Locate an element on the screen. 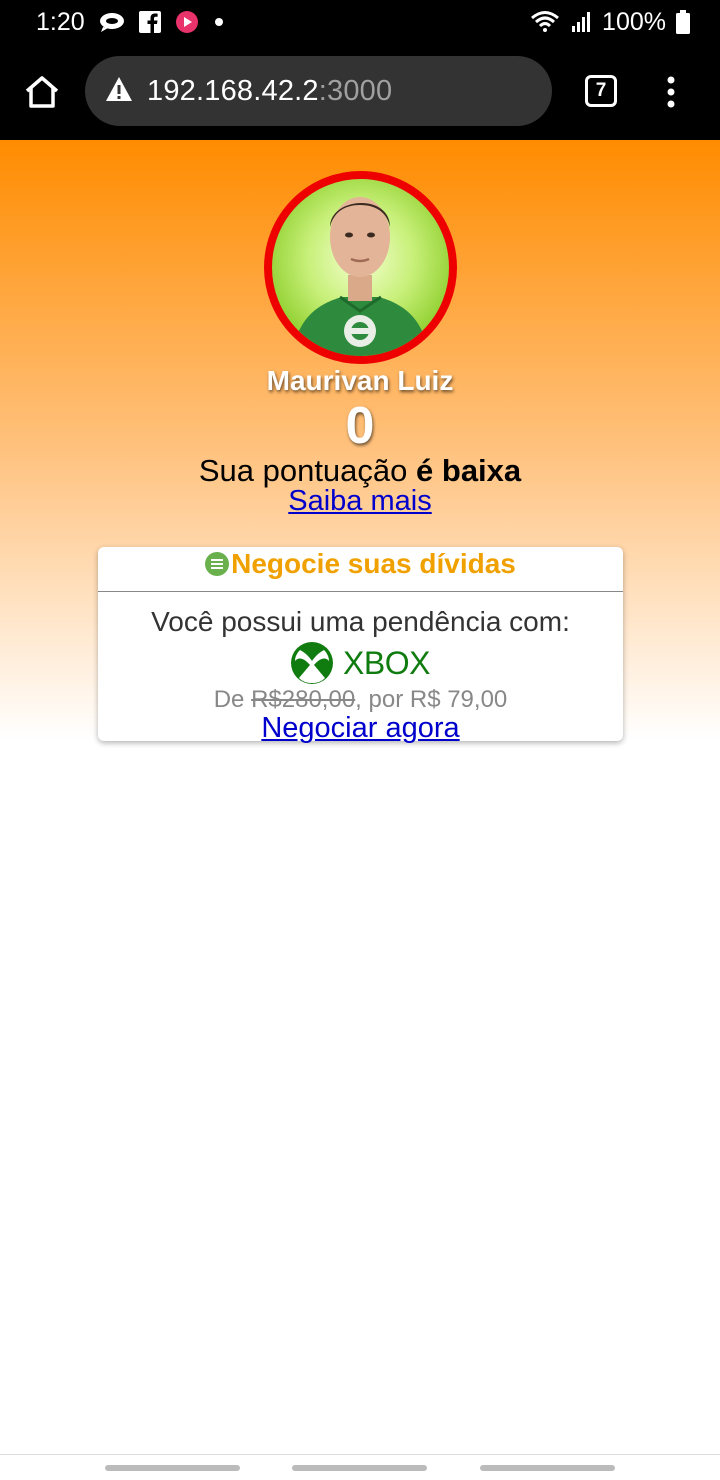 This screenshot has width=720, height=1480. pending-text: Você possui uma pendência com: is located at coordinates (360, 621).